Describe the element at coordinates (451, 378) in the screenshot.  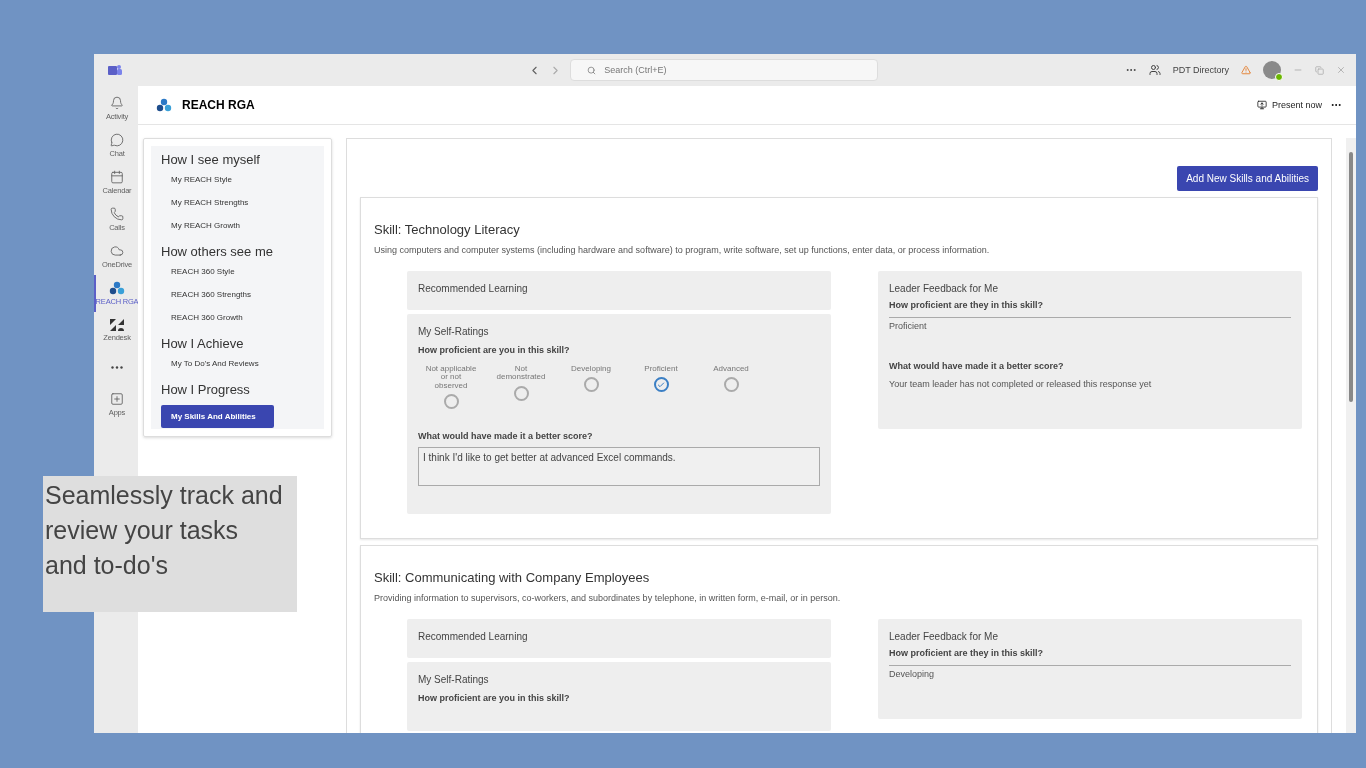
I see `option-label: Not applicable or not observed` at that location.